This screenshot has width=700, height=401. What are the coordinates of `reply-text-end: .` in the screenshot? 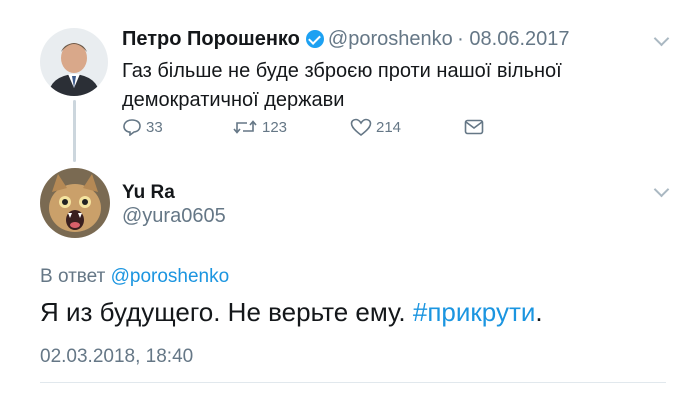 It's located at (539, 312).